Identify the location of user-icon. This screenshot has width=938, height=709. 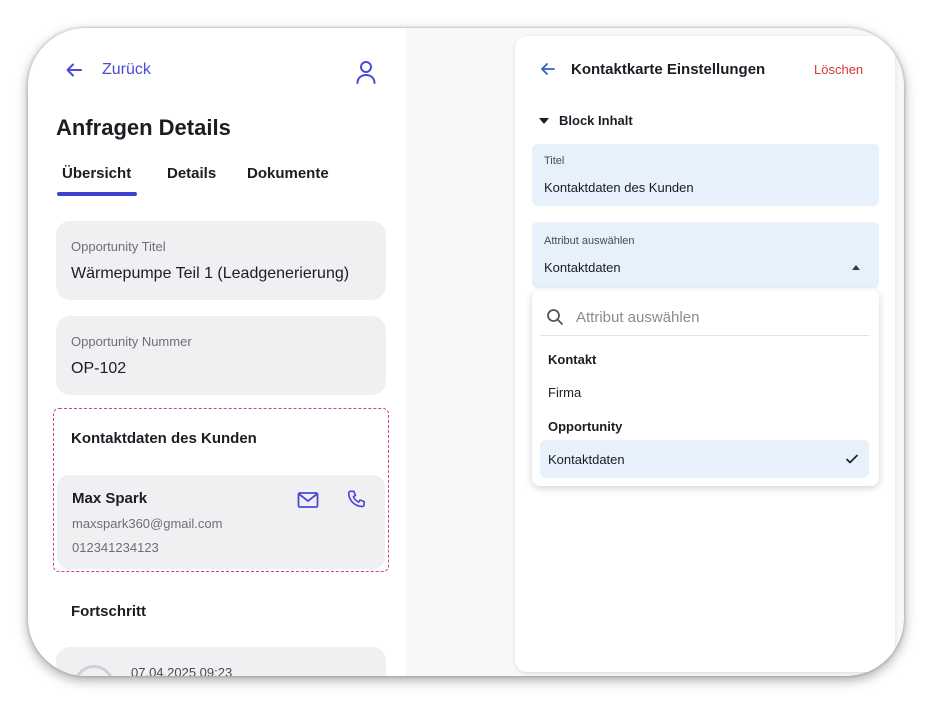
(366, 72).